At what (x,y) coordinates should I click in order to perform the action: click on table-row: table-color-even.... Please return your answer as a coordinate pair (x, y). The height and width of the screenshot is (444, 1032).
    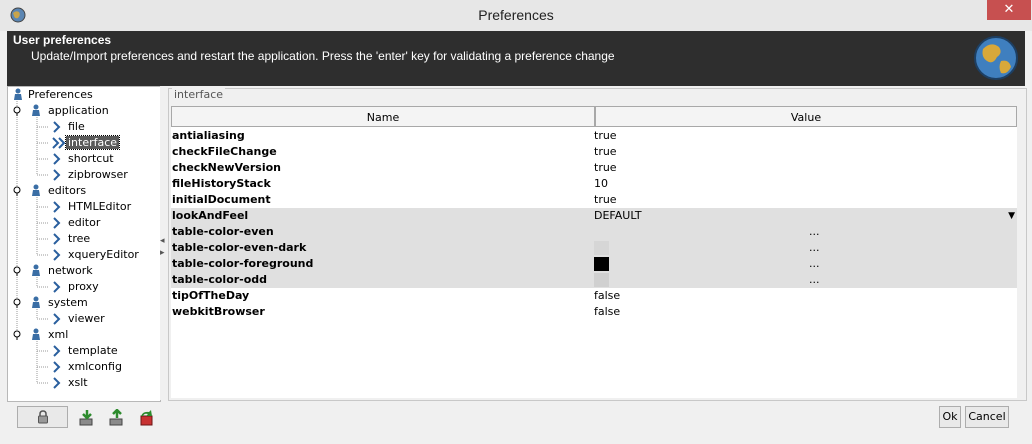
    Looking at the image, I should click on (594, 232).